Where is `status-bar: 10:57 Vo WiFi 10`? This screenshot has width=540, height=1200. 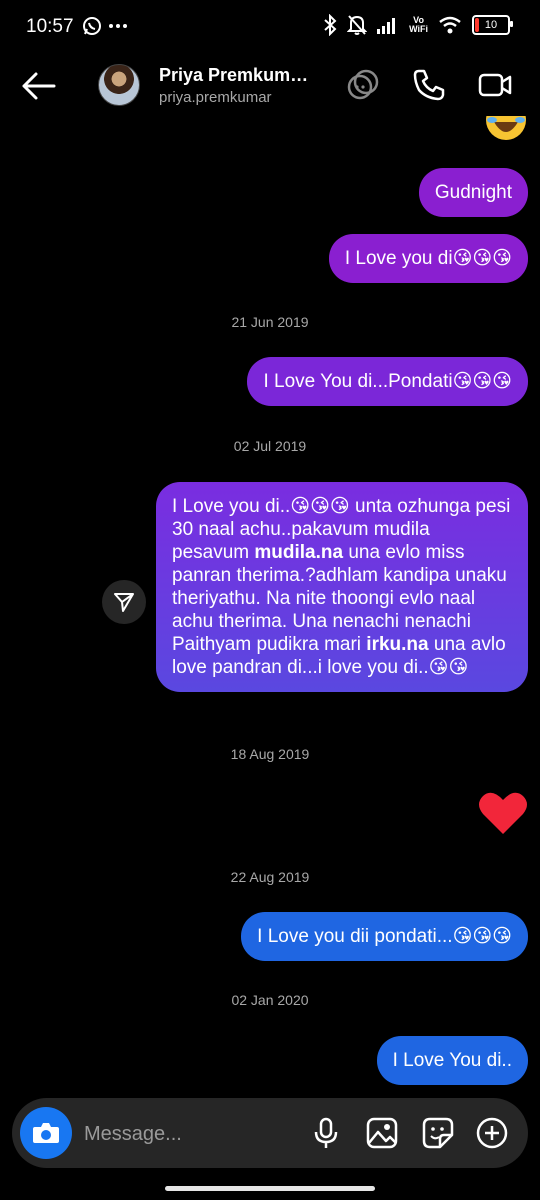 status-bar: 10:57 Vo WiFi 10 is located at coordinates (270, 28).